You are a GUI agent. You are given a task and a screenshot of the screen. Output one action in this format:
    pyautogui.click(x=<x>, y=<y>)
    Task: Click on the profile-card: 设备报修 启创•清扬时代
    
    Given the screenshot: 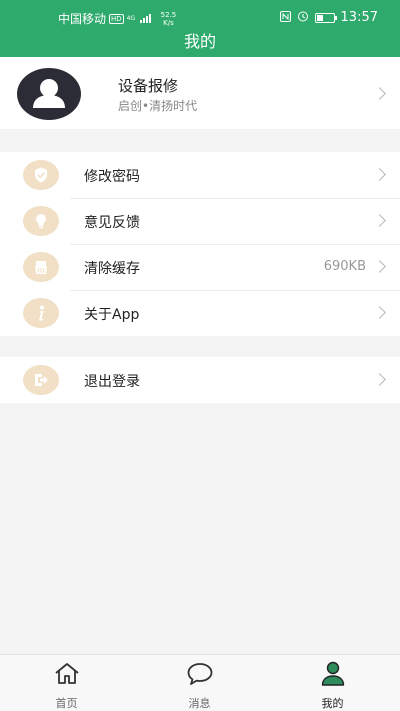 What is the action you would take?
    pyautogui.click(x=200, y=93)
    